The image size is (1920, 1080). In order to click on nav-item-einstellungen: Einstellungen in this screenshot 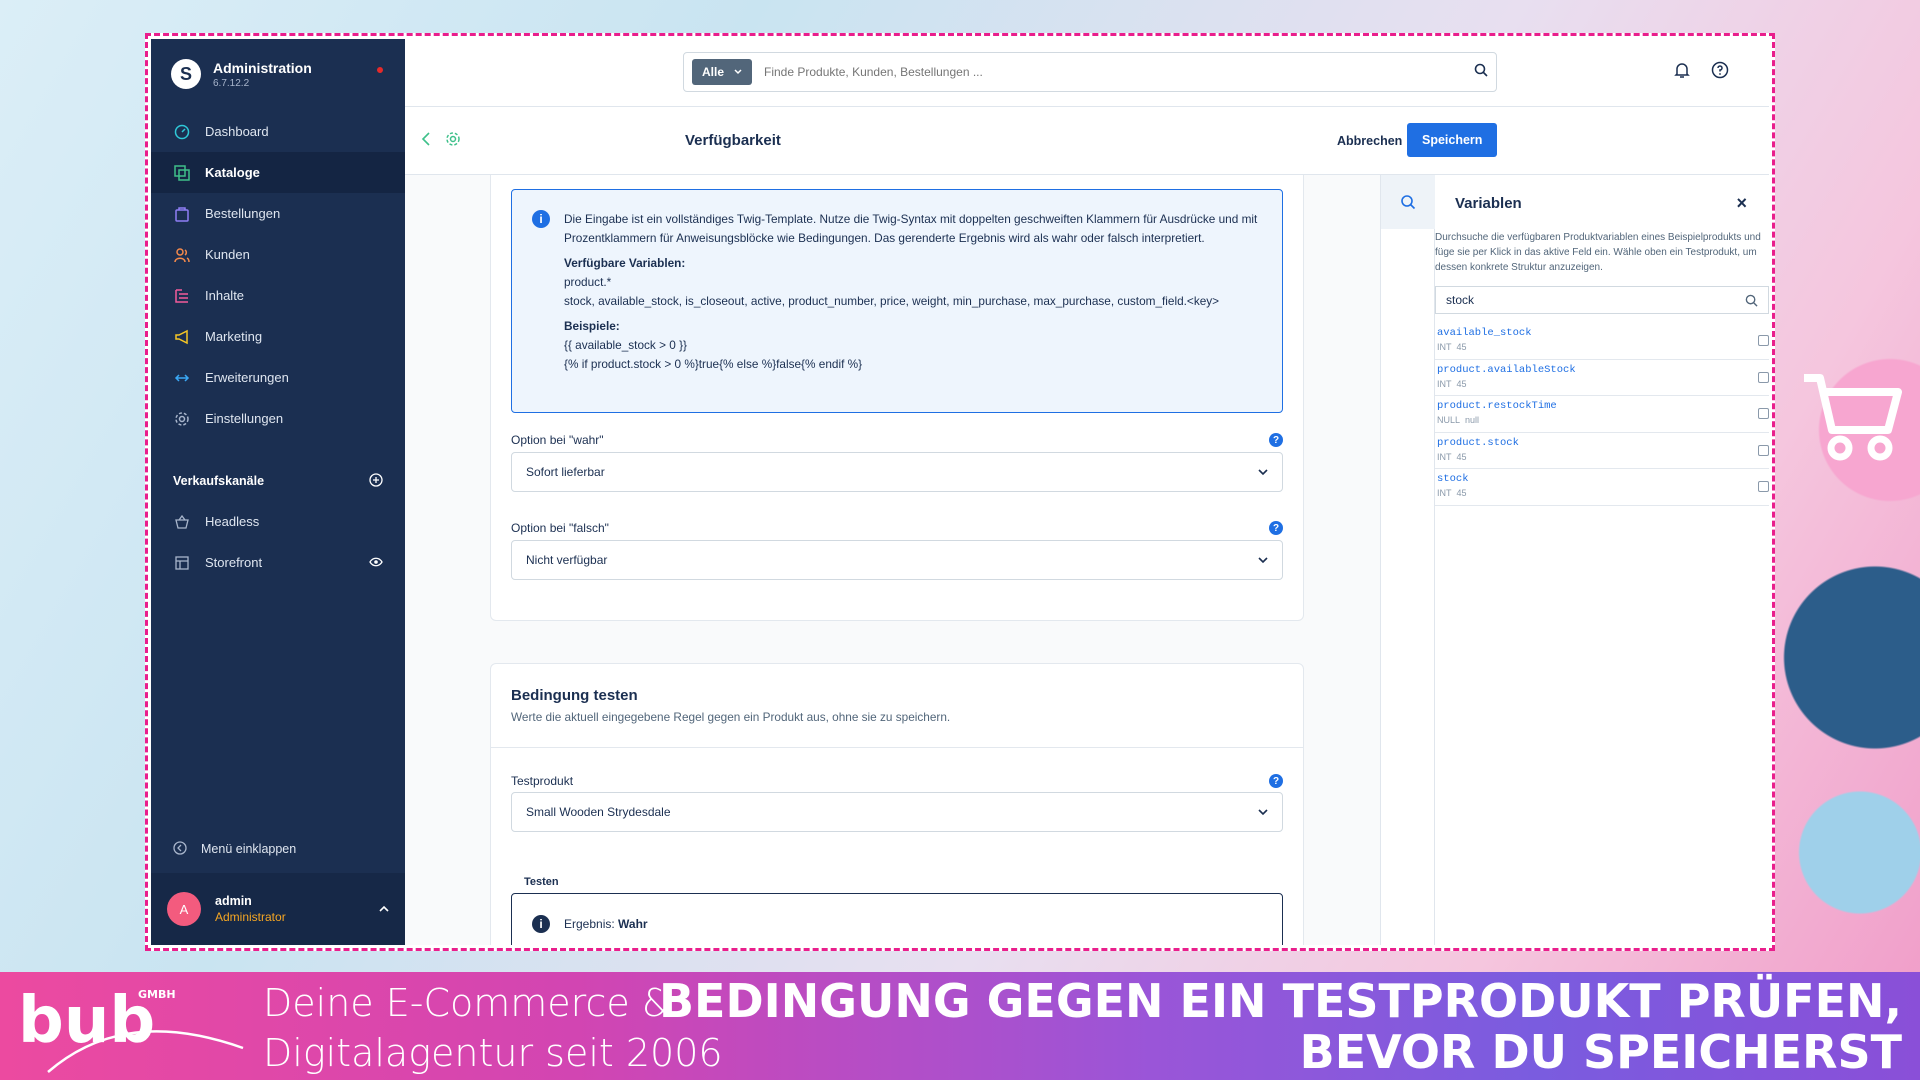, I will do `click(278, 418)`.